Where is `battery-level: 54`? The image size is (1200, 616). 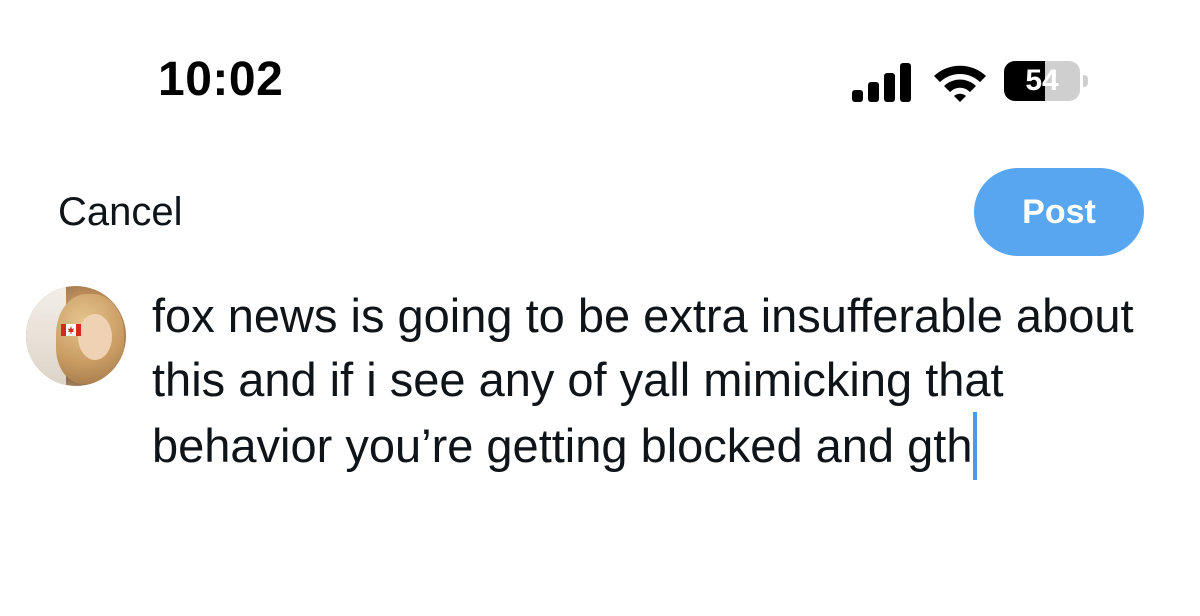
battery-level: 54 is located at coordinates (1042, 80).